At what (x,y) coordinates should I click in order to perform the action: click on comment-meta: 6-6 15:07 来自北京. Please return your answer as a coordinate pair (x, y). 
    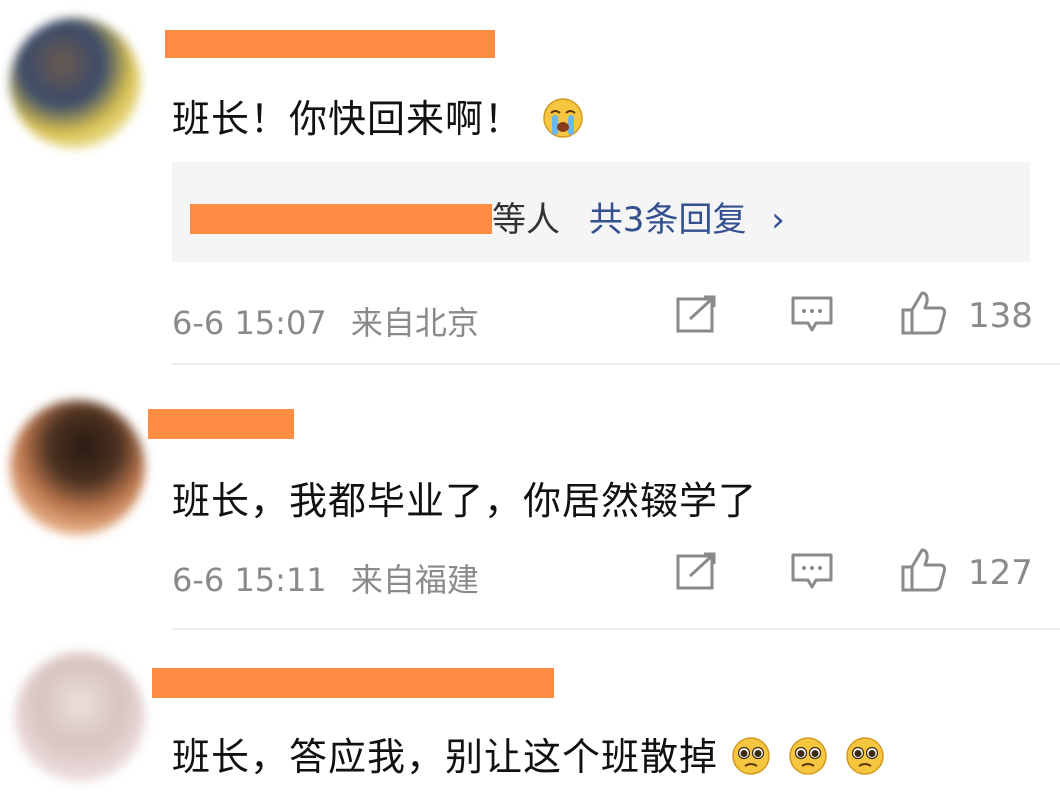
    Looking at the image, I should click on (325, 321).